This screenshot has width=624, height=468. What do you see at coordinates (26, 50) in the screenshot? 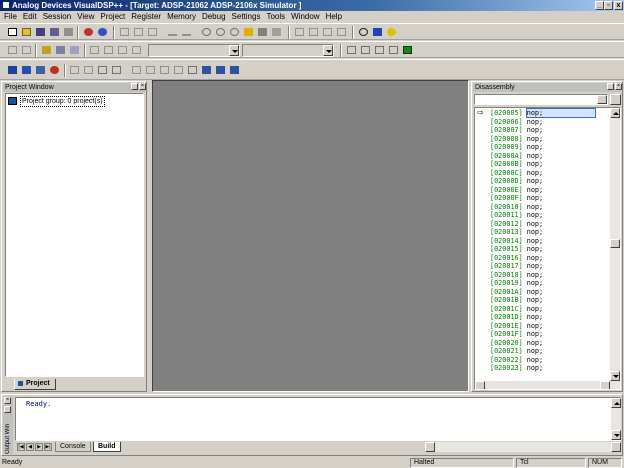
I see `outdent-button` at bounding box center [26, 50].